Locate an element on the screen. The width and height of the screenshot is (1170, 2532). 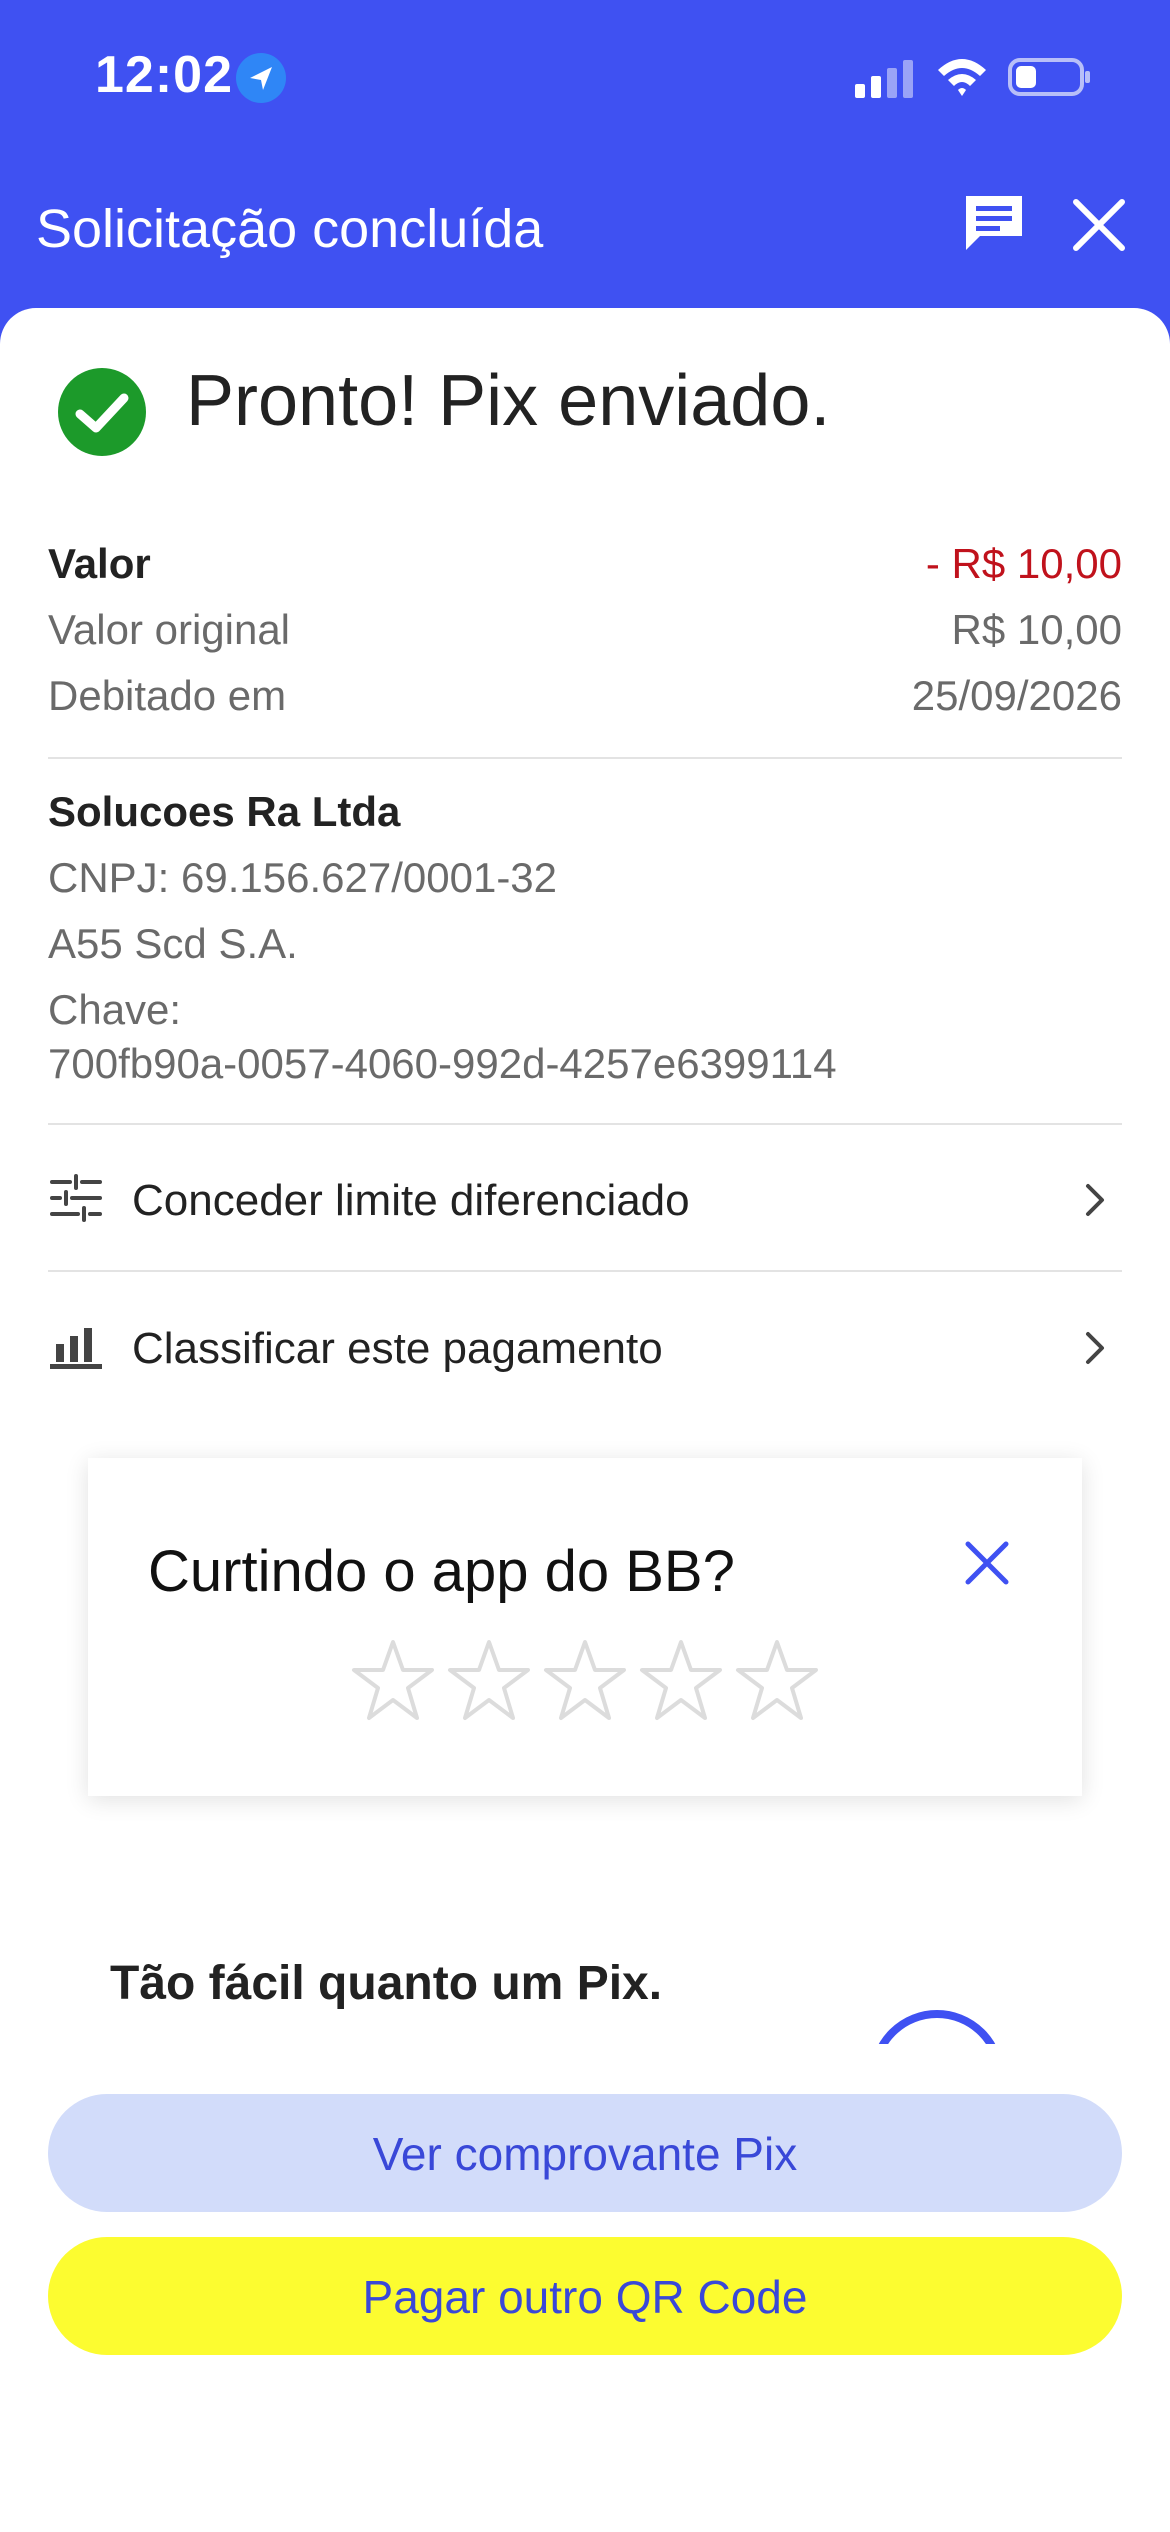
payee-cnpj: CNPJ: 69.156.627/0001-32 is located at coordinates (303, 877).